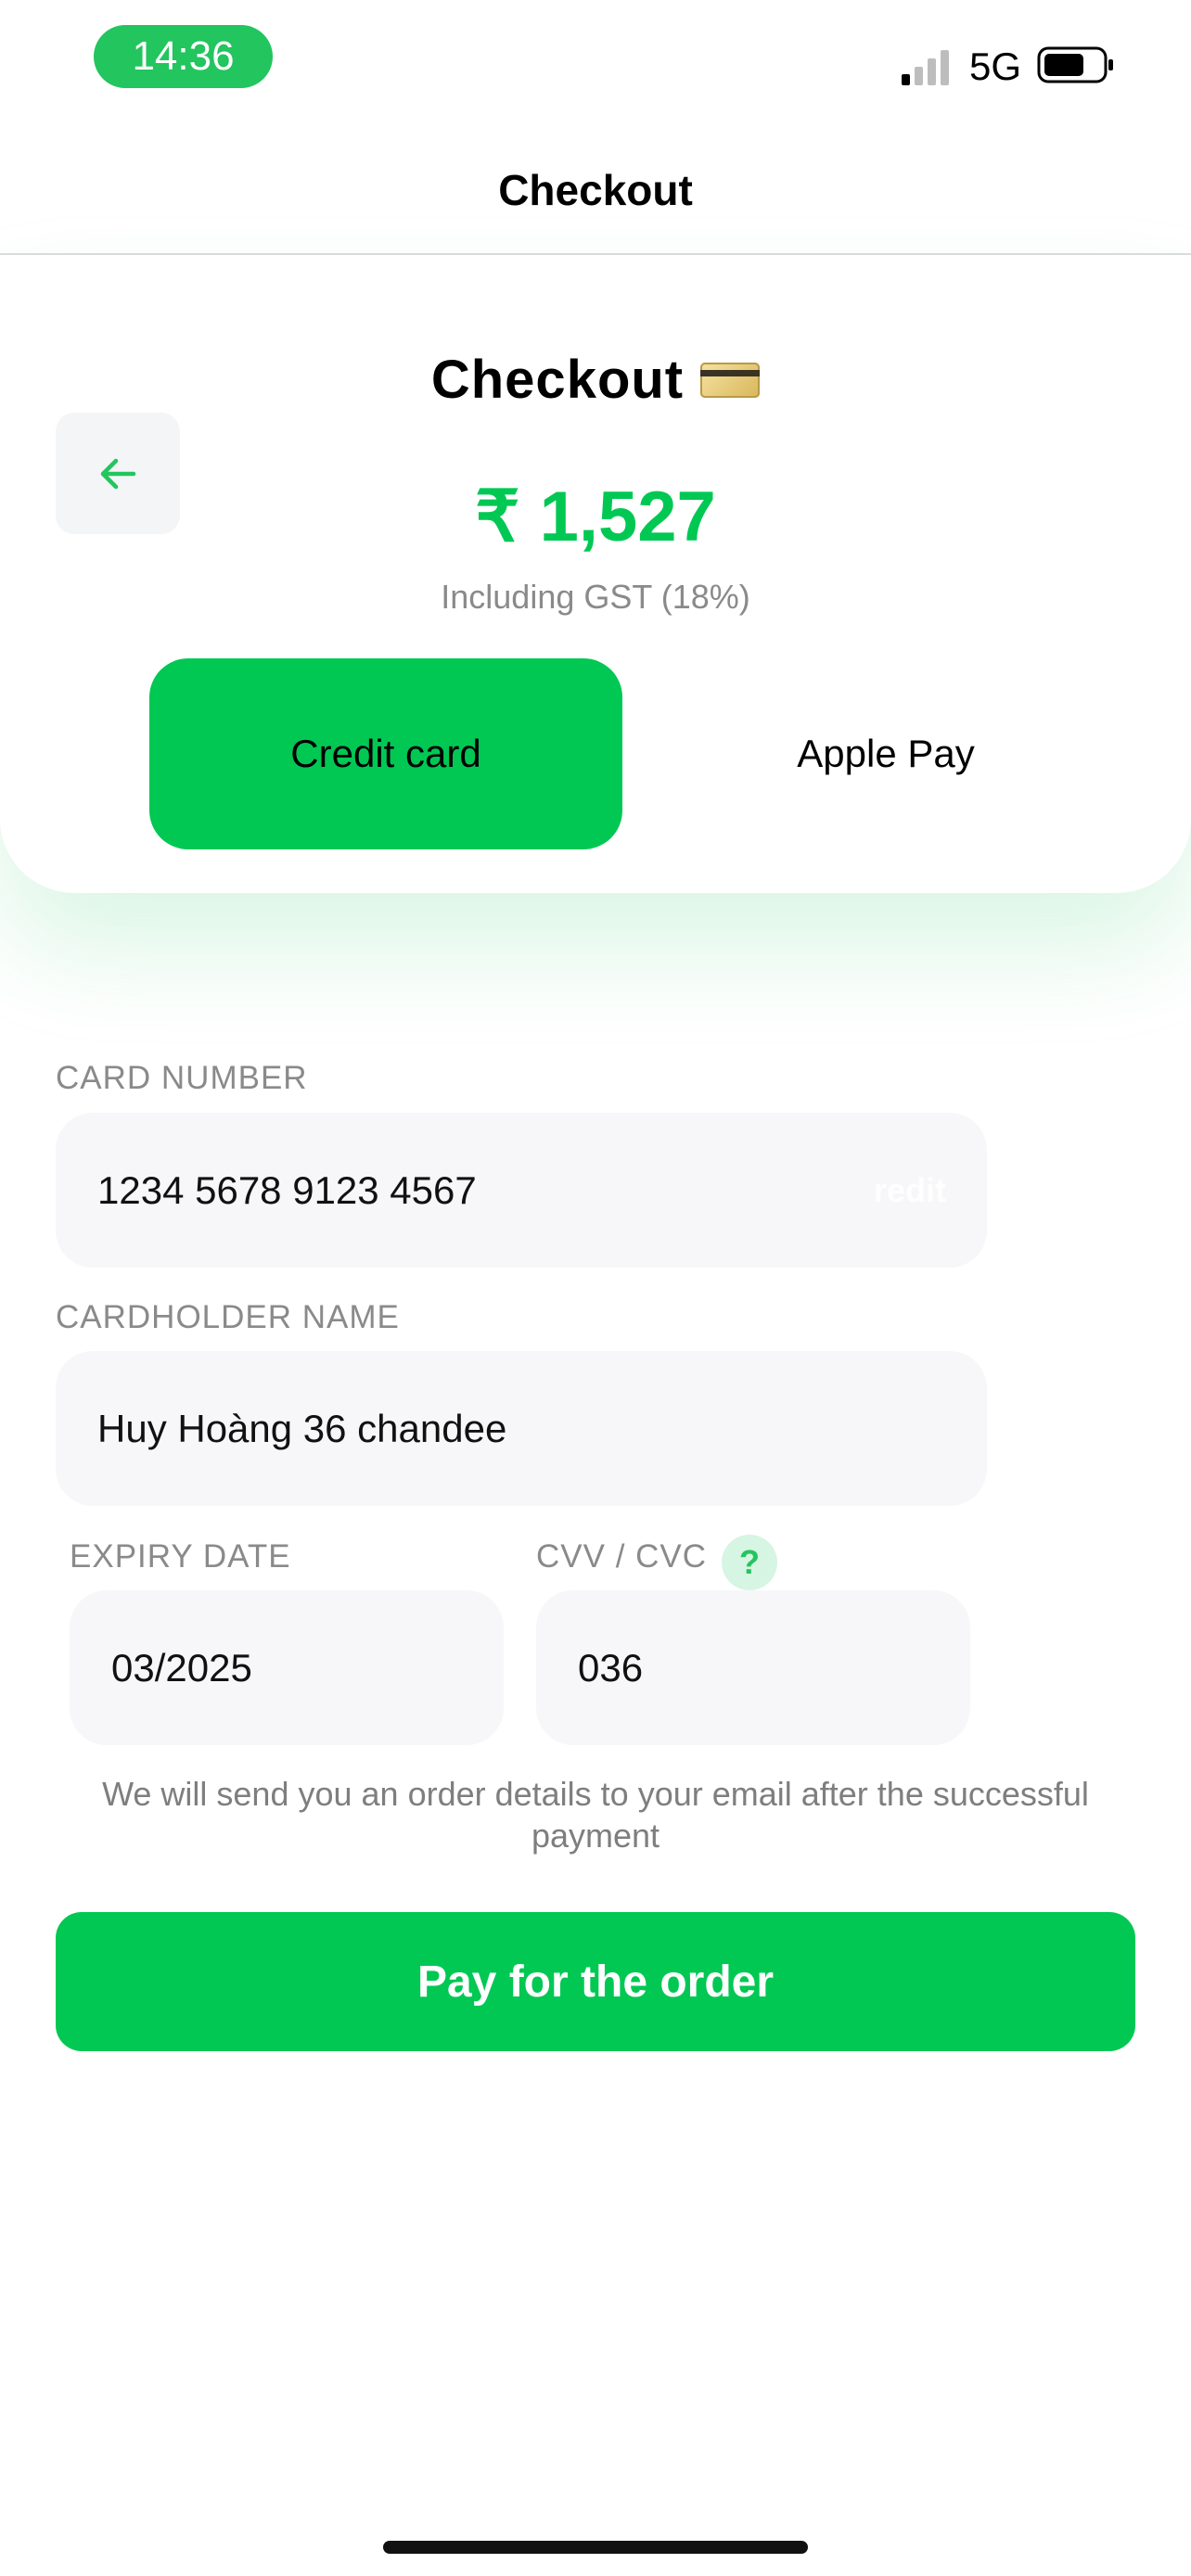 The width and height of the screenshot is (1191, 2576). What do you see at coordinates (228, 1317) in the screenshot?
I see `cardholder-name-label: CARDHOLDER NAME` at bounding box center [228, 1317].